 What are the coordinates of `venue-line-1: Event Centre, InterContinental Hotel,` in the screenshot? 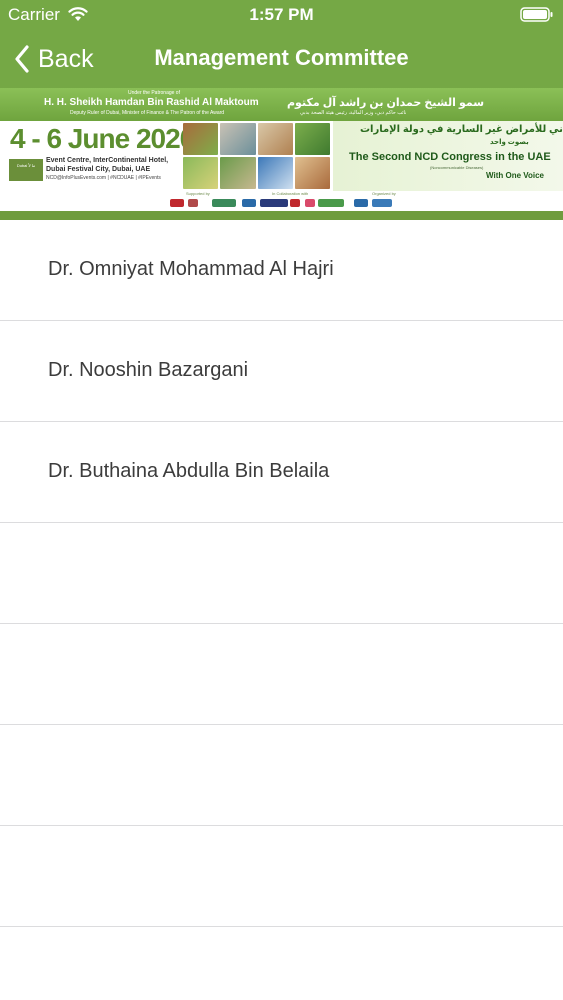 It's located at (107, 160).